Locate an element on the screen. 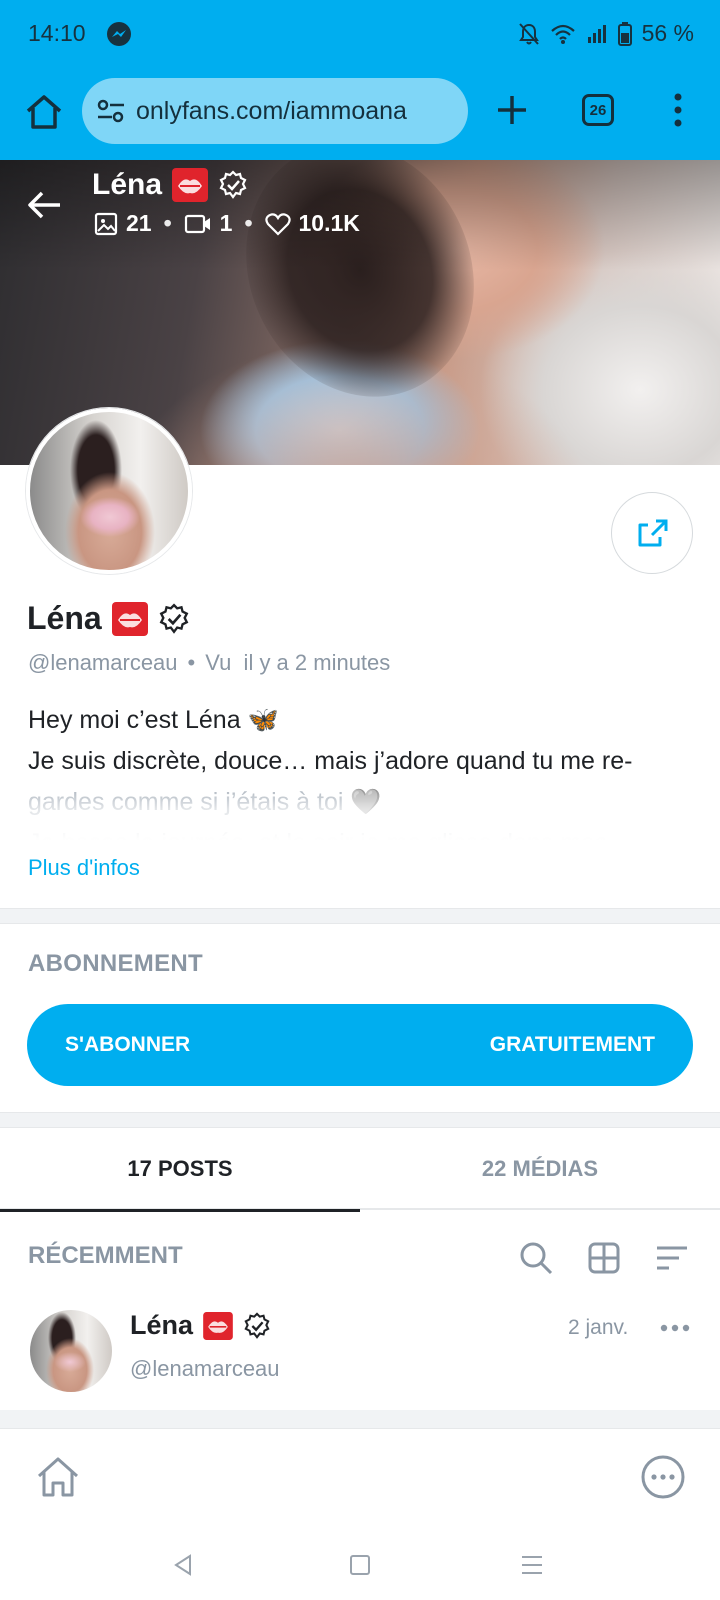 The image size is (720, 1600). subscribe-price: GRATUITEMENT is located at coordinates (572, 1044).